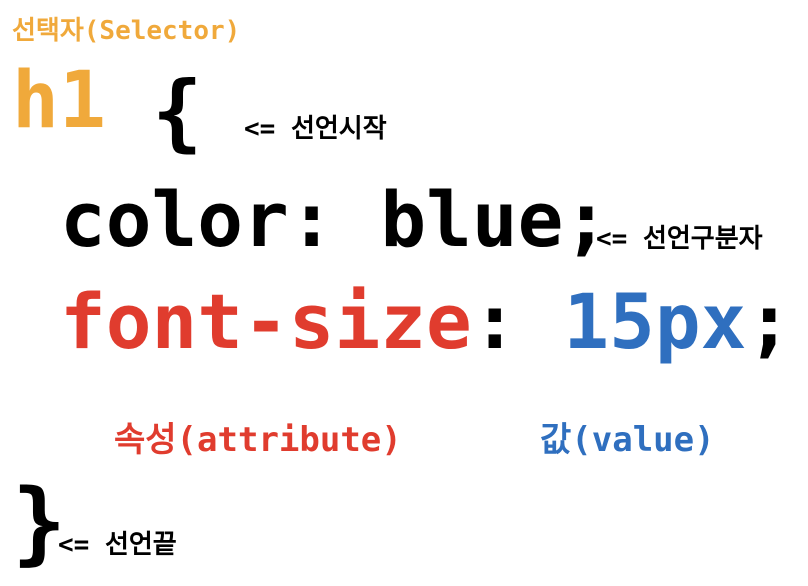 The height and width of the screenshot is (586, 808). I want to click on semicolon-font-size: ;, so click(769, 321).